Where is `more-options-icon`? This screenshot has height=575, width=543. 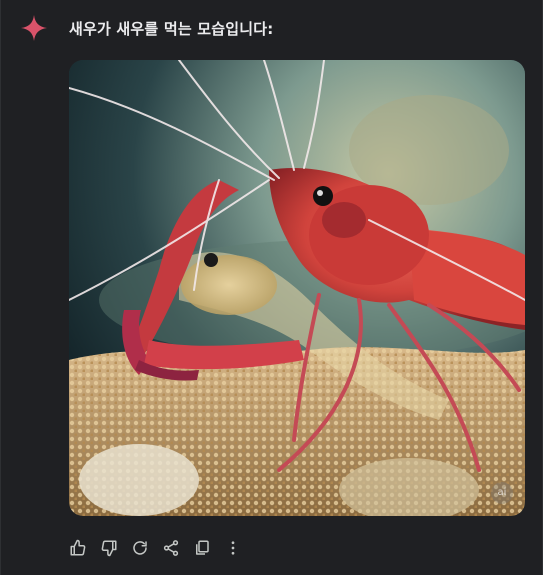
more-options-icon is located at coordinates (233, 548).